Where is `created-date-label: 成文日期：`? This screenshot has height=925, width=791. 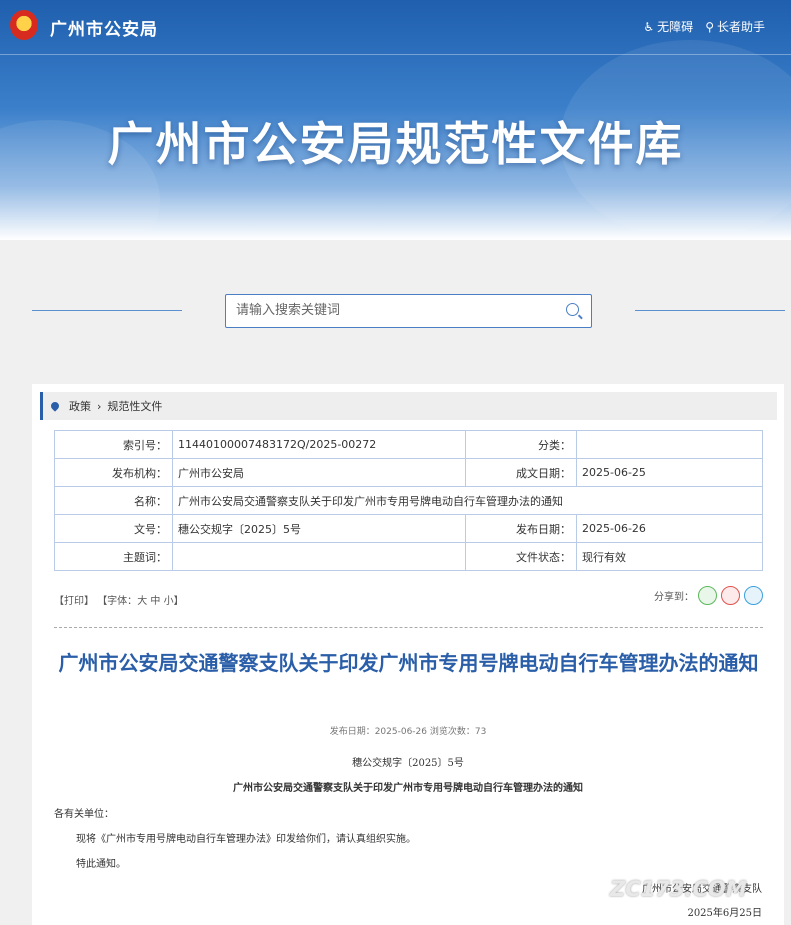 created-date-label: 成文日期： is located at coordinates (521, 472).